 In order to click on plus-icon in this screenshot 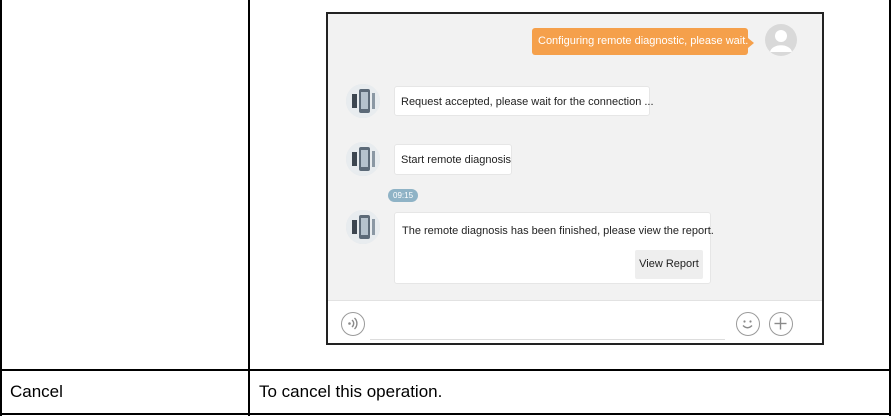, I will do `click(781, 324)`.